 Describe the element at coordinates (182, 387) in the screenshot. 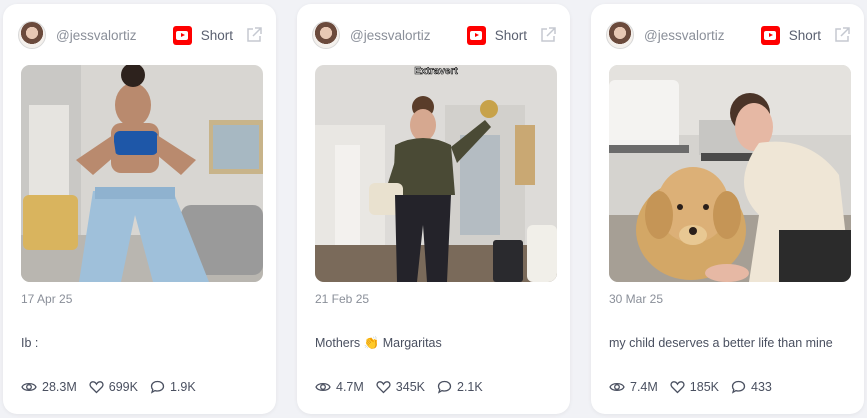

I see `comments-count: 1.9K` at that location.